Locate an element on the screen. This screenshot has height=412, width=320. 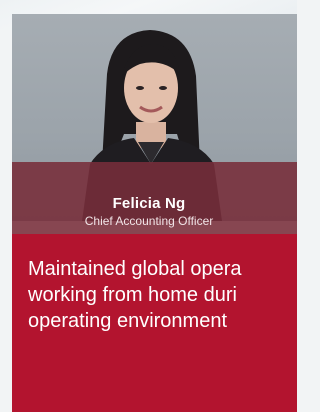
person-name: Felicia Ng is located at coordinates (149, 203).